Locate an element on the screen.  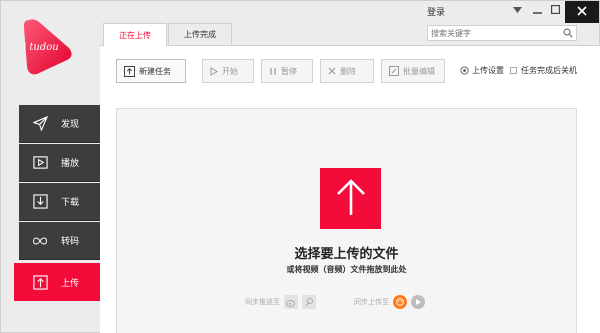
delete-button: 删除 is located at coordinates (347, 71).